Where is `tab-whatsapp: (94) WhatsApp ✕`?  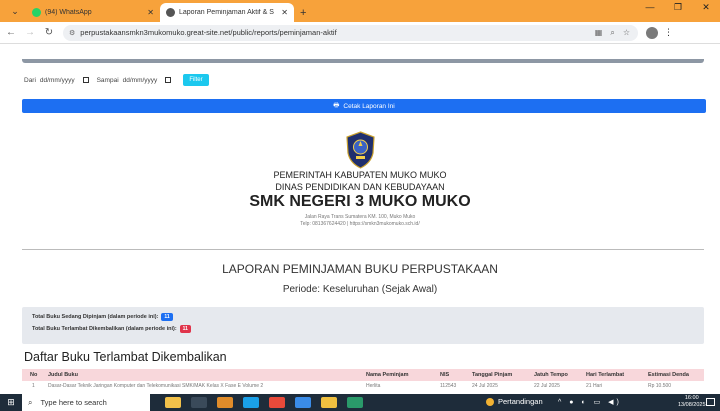
tab-whatsapp: (94) WhatsApp ✕ is located at coordinates (93, 12).